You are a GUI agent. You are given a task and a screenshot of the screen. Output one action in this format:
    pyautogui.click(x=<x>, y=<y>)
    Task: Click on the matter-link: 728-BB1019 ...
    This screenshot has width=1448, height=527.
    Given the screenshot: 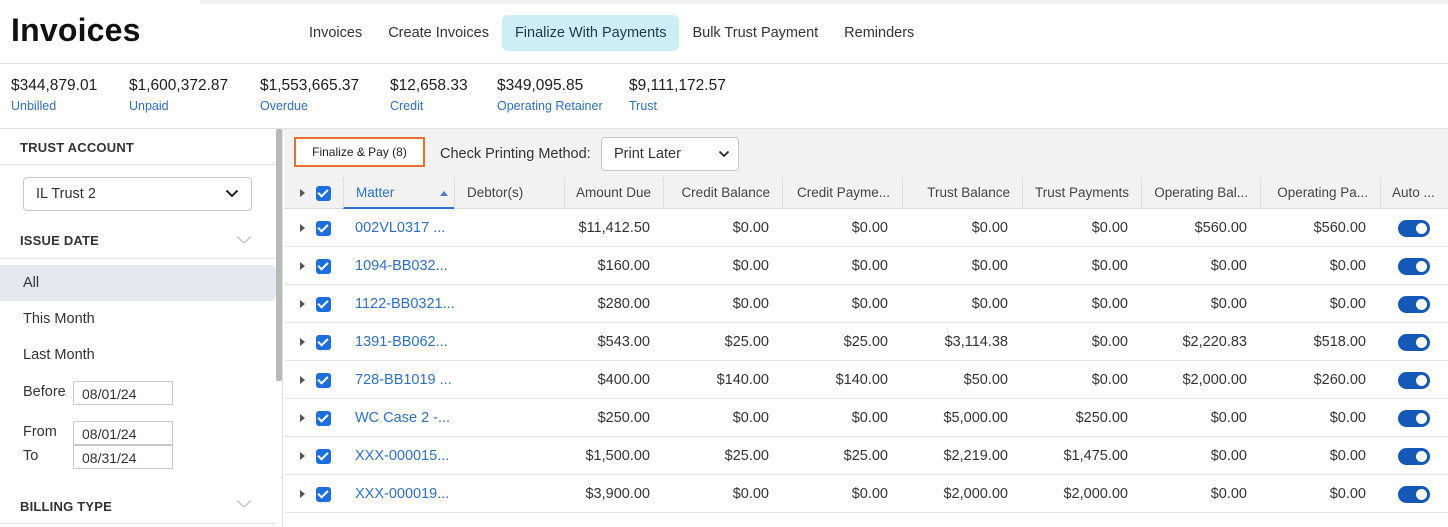 What is the action you would take?
    pyautogui.click(x=405, y=380)
    